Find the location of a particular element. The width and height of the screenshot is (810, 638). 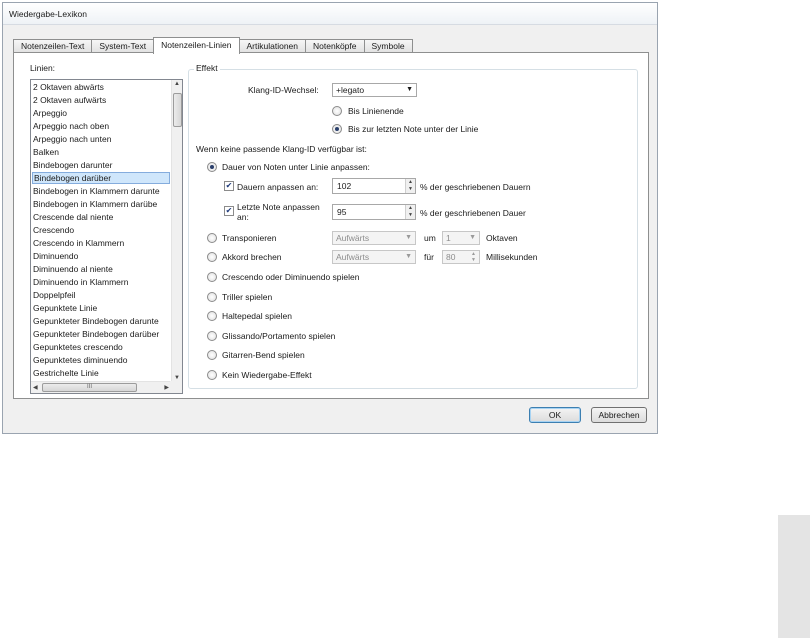

radio-haltepedal-label: Haltepedal spielen is located at coordinates (257, 316).